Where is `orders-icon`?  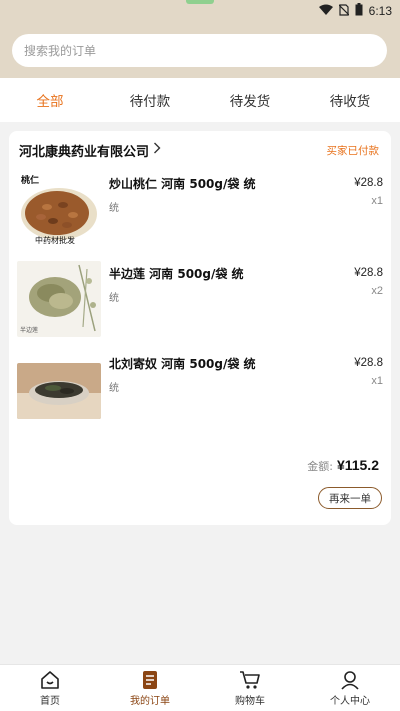 orders-icon is located at coordinates (150, 680).